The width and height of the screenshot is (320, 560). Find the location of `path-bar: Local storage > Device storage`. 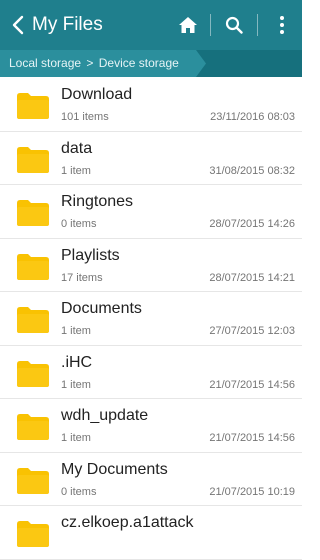

path-bar: Local storage > Device storage is located at coordinates (151, 63).